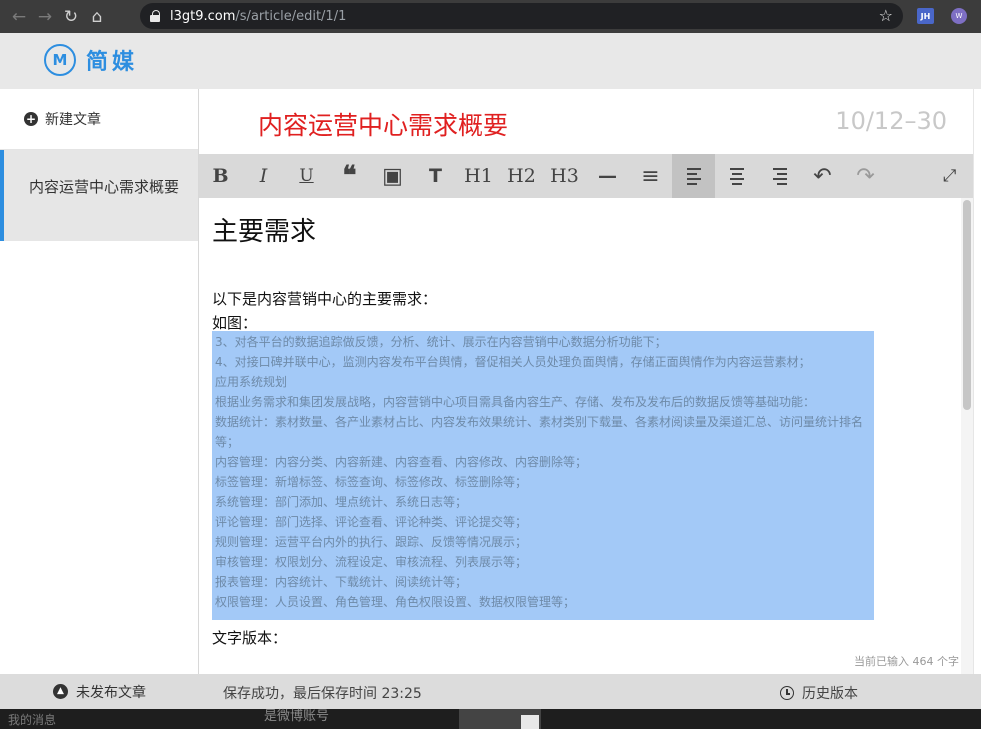 This screenshot has height=729, width=981. What do you see at coordinates (500, 719) in the screenshot?
I see `background-thumbnail` at bounding box center [500, 719].